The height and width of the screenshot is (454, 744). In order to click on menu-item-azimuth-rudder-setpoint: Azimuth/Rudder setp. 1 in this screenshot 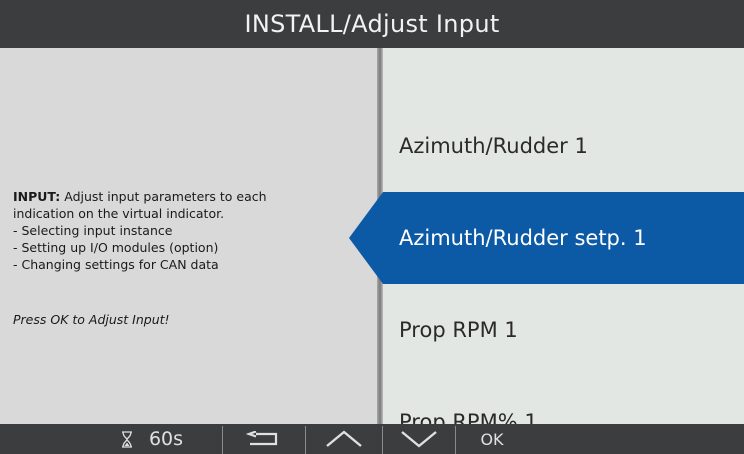, I will do `click(563, 238)`.